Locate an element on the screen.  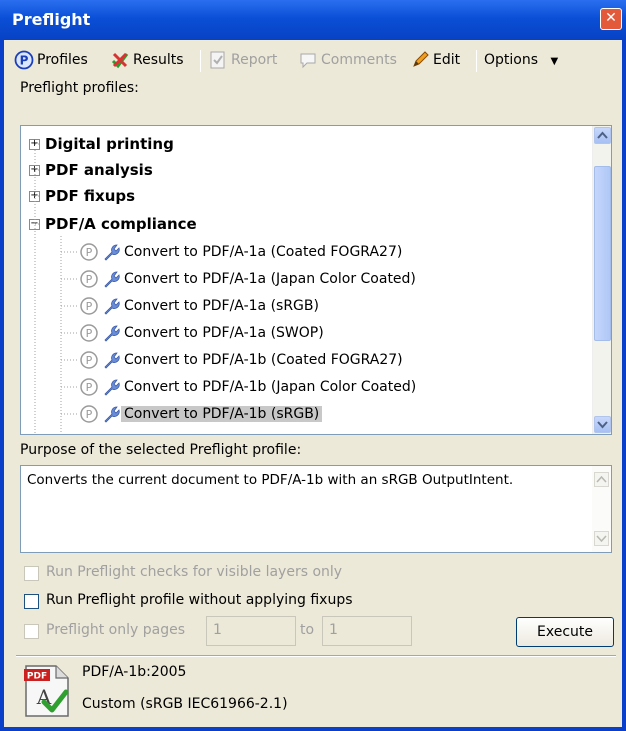
results-icon is located at coordinates (120, 60).